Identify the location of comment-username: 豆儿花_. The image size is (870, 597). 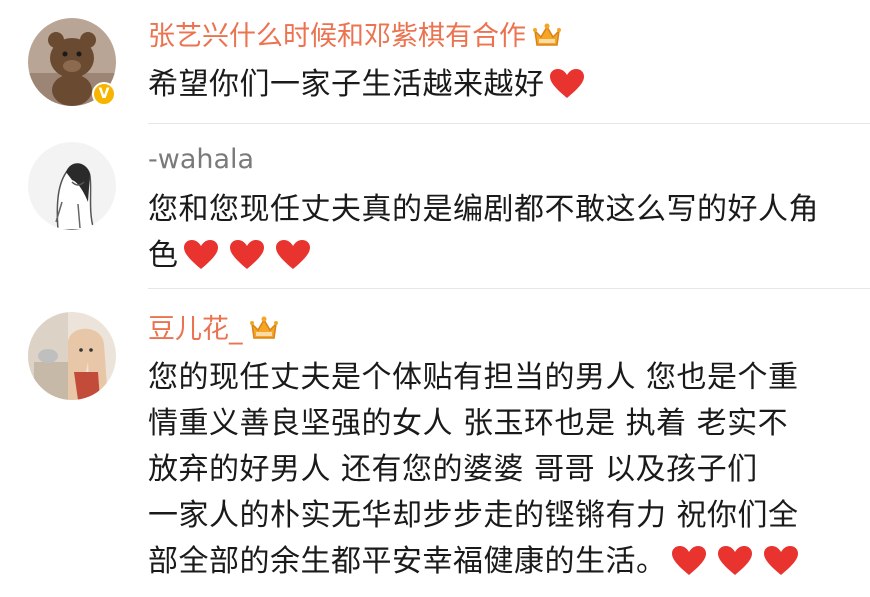
(213, 332).